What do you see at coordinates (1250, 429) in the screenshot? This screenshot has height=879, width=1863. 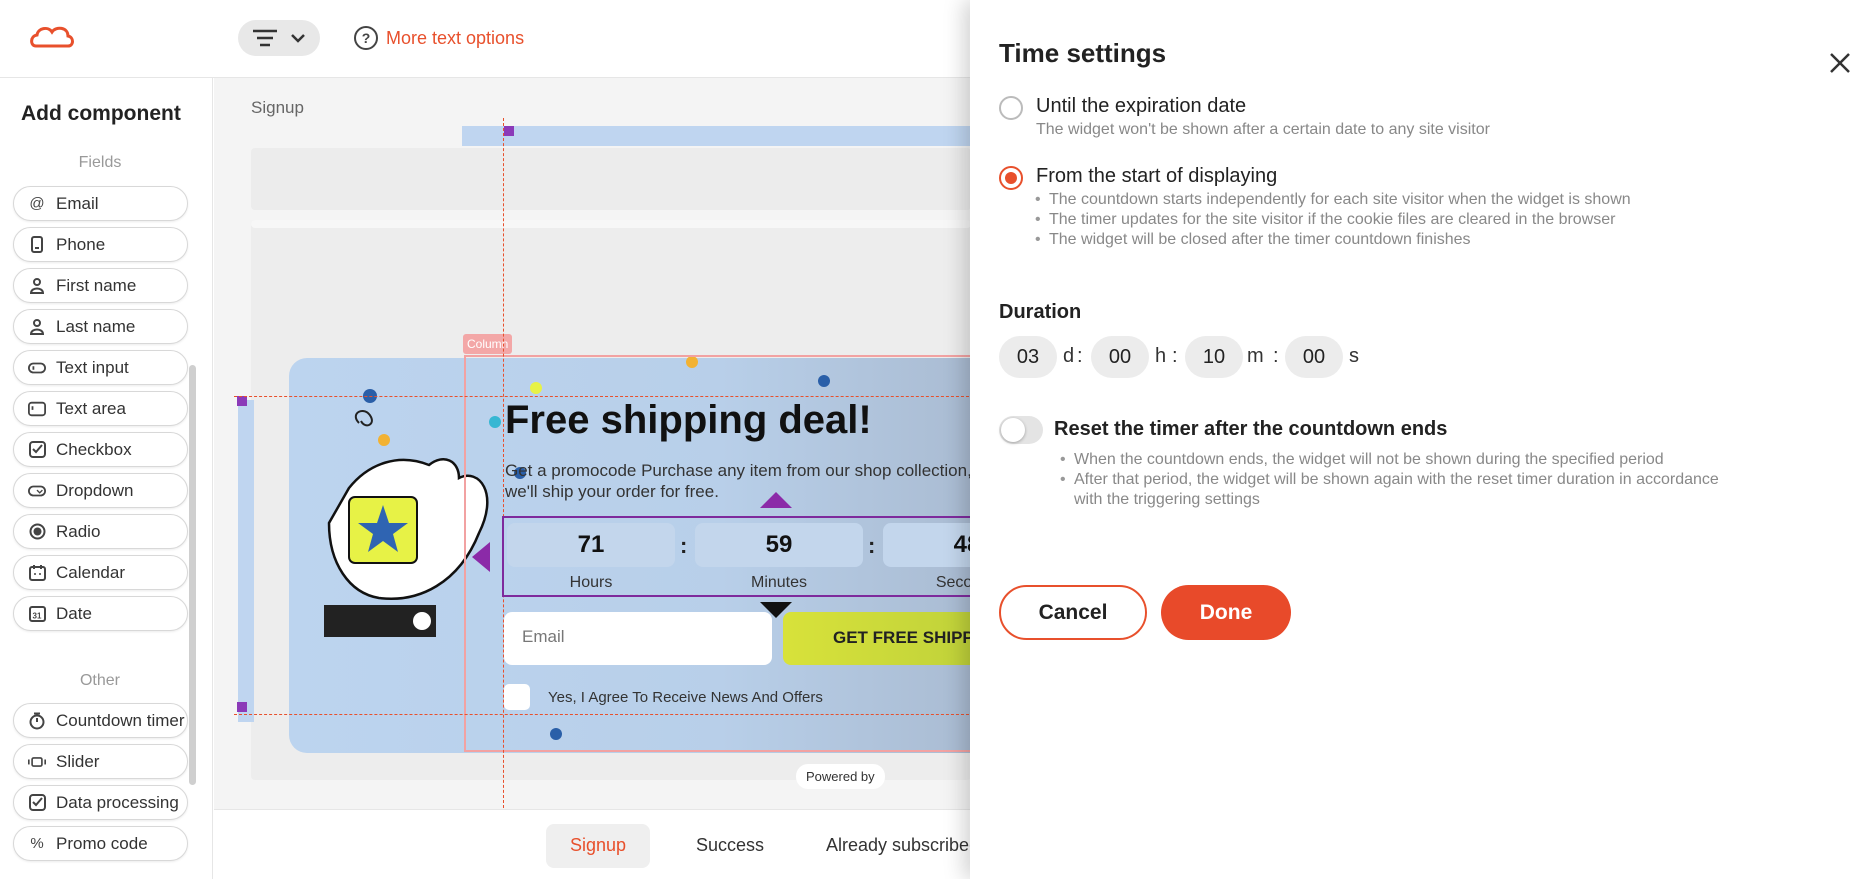 I see `reset-timer-label: Reset the timer after the countdown ends` at bounding box center [1250, 429].